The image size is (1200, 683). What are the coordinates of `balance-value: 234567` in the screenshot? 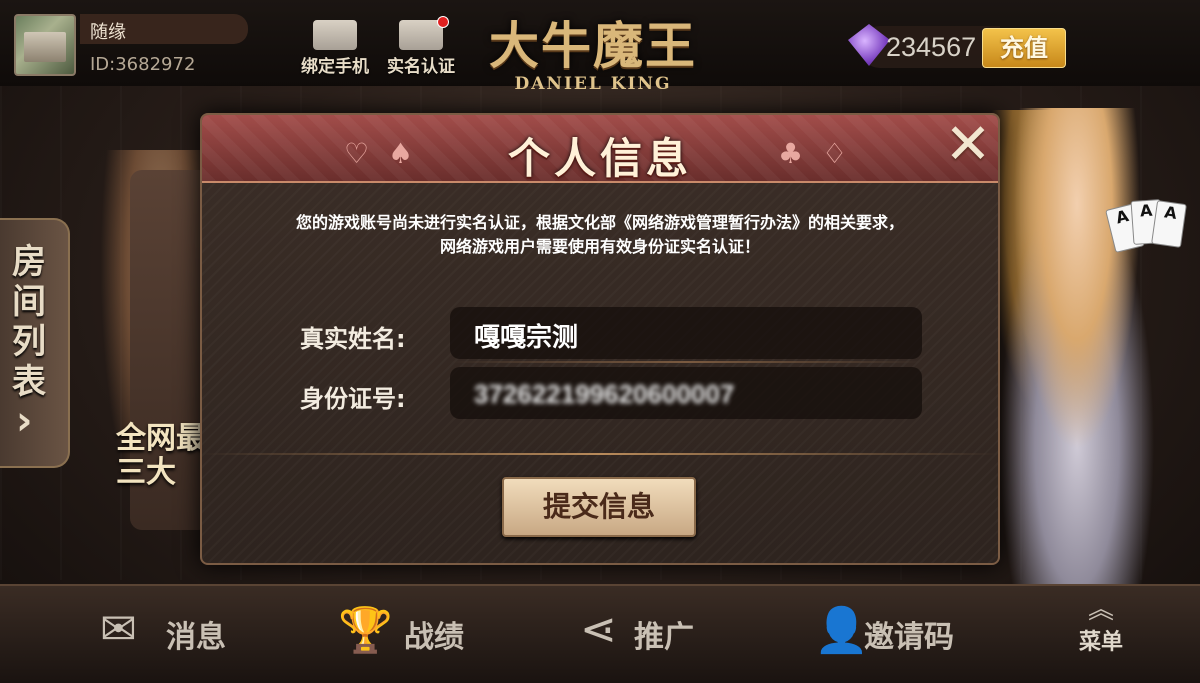 It's located at (931, 47).